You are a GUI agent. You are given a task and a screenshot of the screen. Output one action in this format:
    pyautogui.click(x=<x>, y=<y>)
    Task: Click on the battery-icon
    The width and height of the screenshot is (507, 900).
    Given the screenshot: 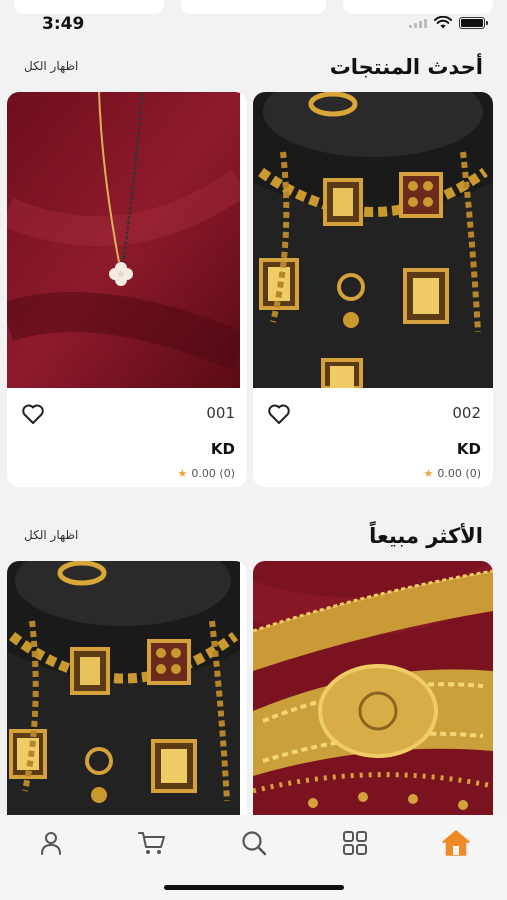 What is the action you would take?
    pyautogui.click(x=473, y=22)
    